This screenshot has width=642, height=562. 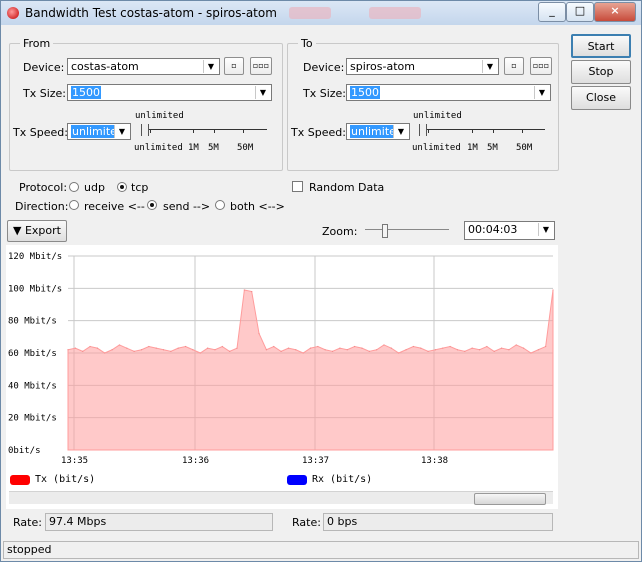 What do you see at coordinates (552, 12) in the screenshot?
I see `minimize-button: _` at bounding box center [552, 12].